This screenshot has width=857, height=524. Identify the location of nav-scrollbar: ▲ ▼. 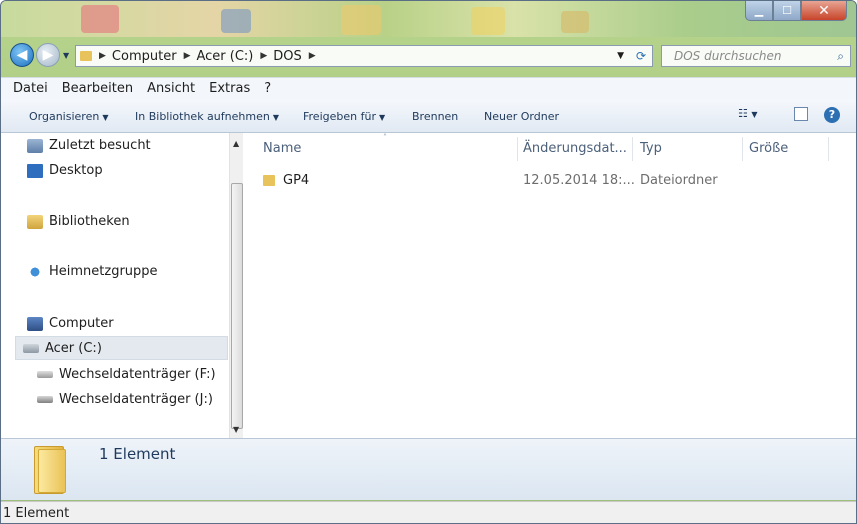
(236, 285).